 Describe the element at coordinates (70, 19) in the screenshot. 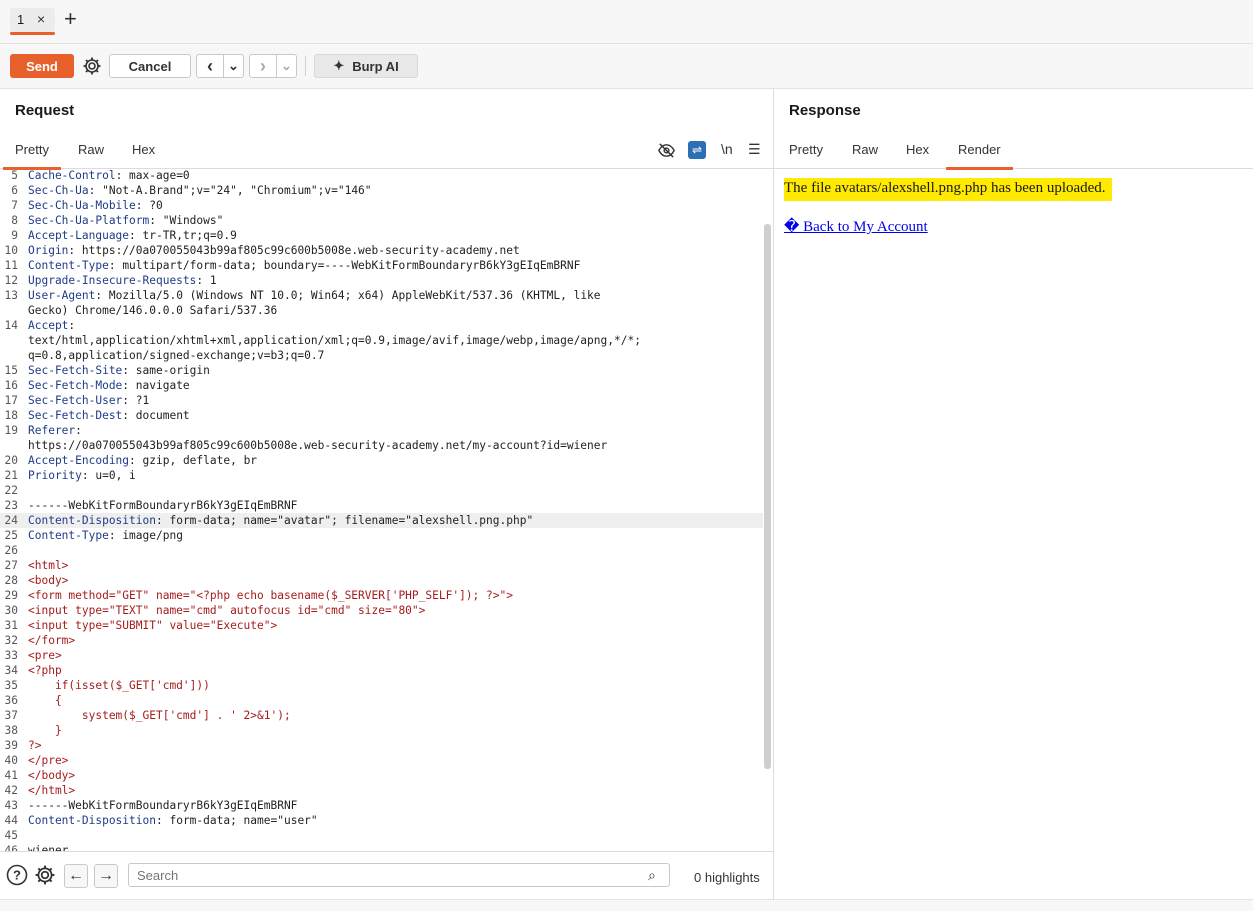

I see `add-tab-button: +` at that location.